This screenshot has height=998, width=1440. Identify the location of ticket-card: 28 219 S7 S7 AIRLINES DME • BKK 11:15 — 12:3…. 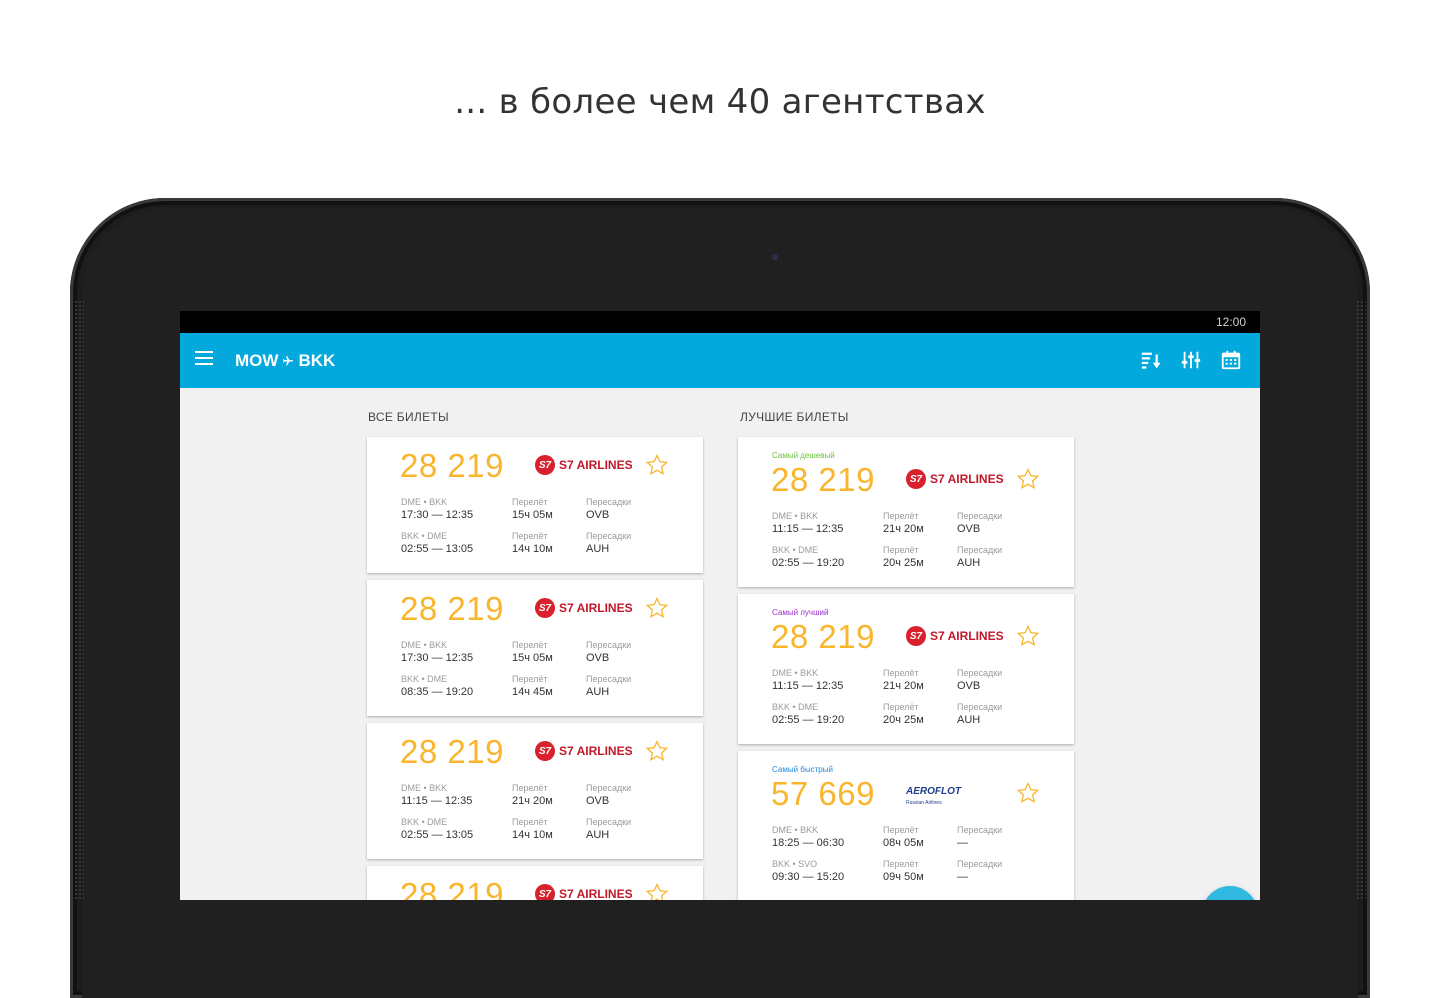
(535, 791).